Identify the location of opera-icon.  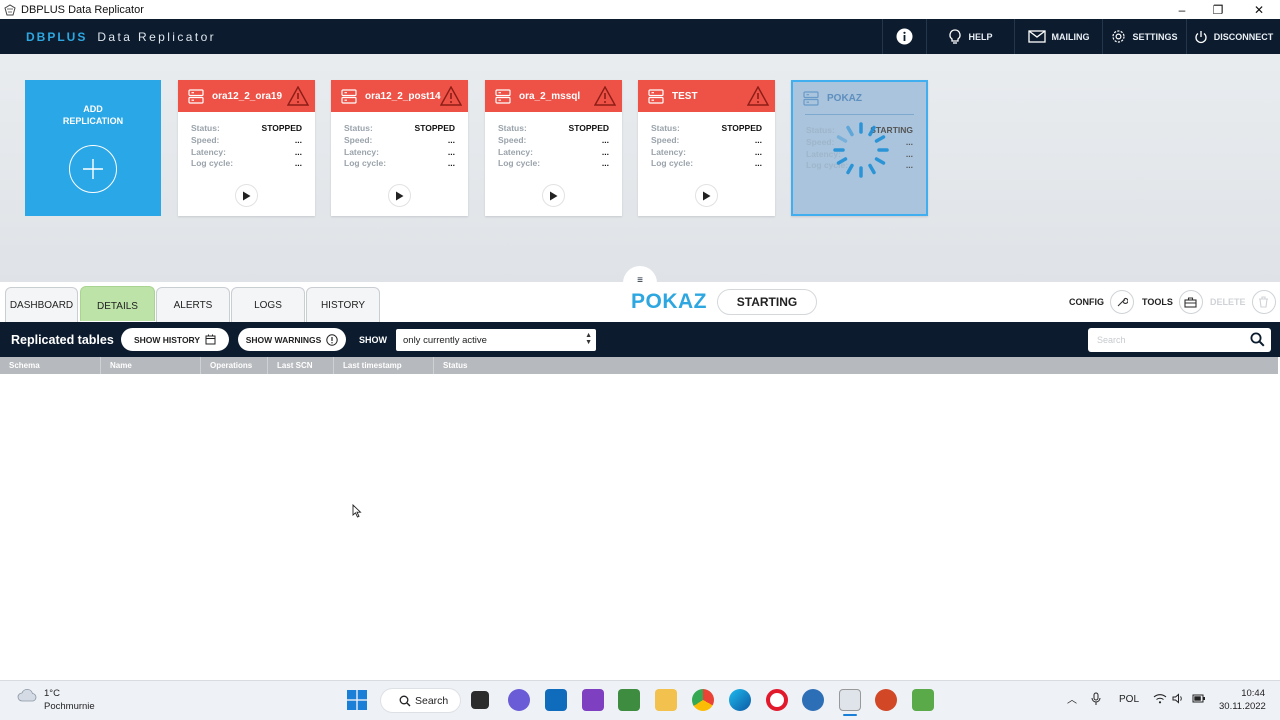
(777, 700).